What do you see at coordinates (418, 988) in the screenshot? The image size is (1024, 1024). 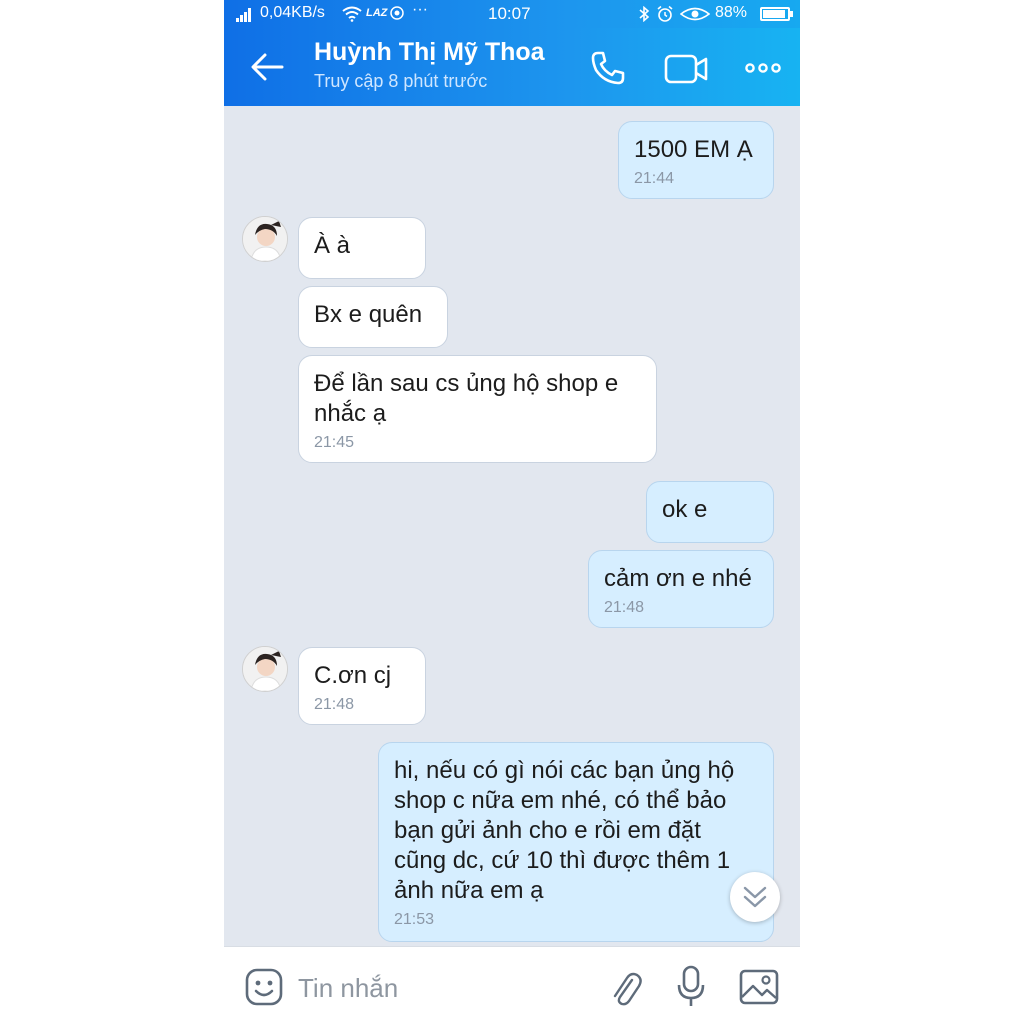 I see `message-input` at bounding box center [418, 988].